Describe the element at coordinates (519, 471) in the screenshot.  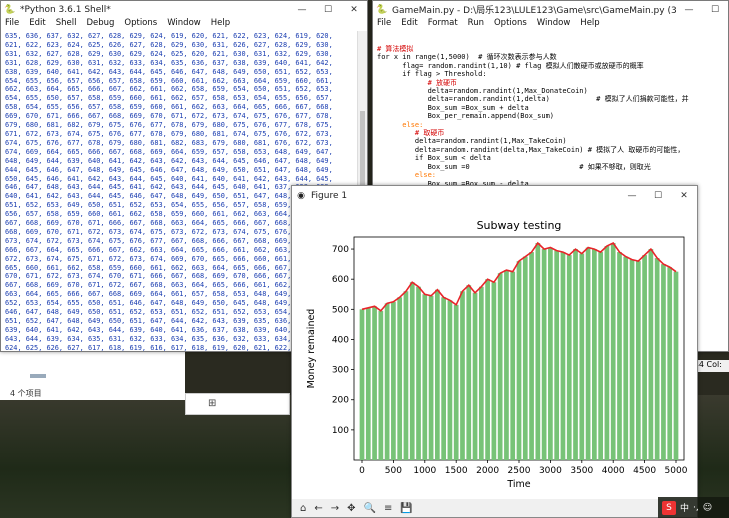
I see `x-tick-label: 2500` at that location.